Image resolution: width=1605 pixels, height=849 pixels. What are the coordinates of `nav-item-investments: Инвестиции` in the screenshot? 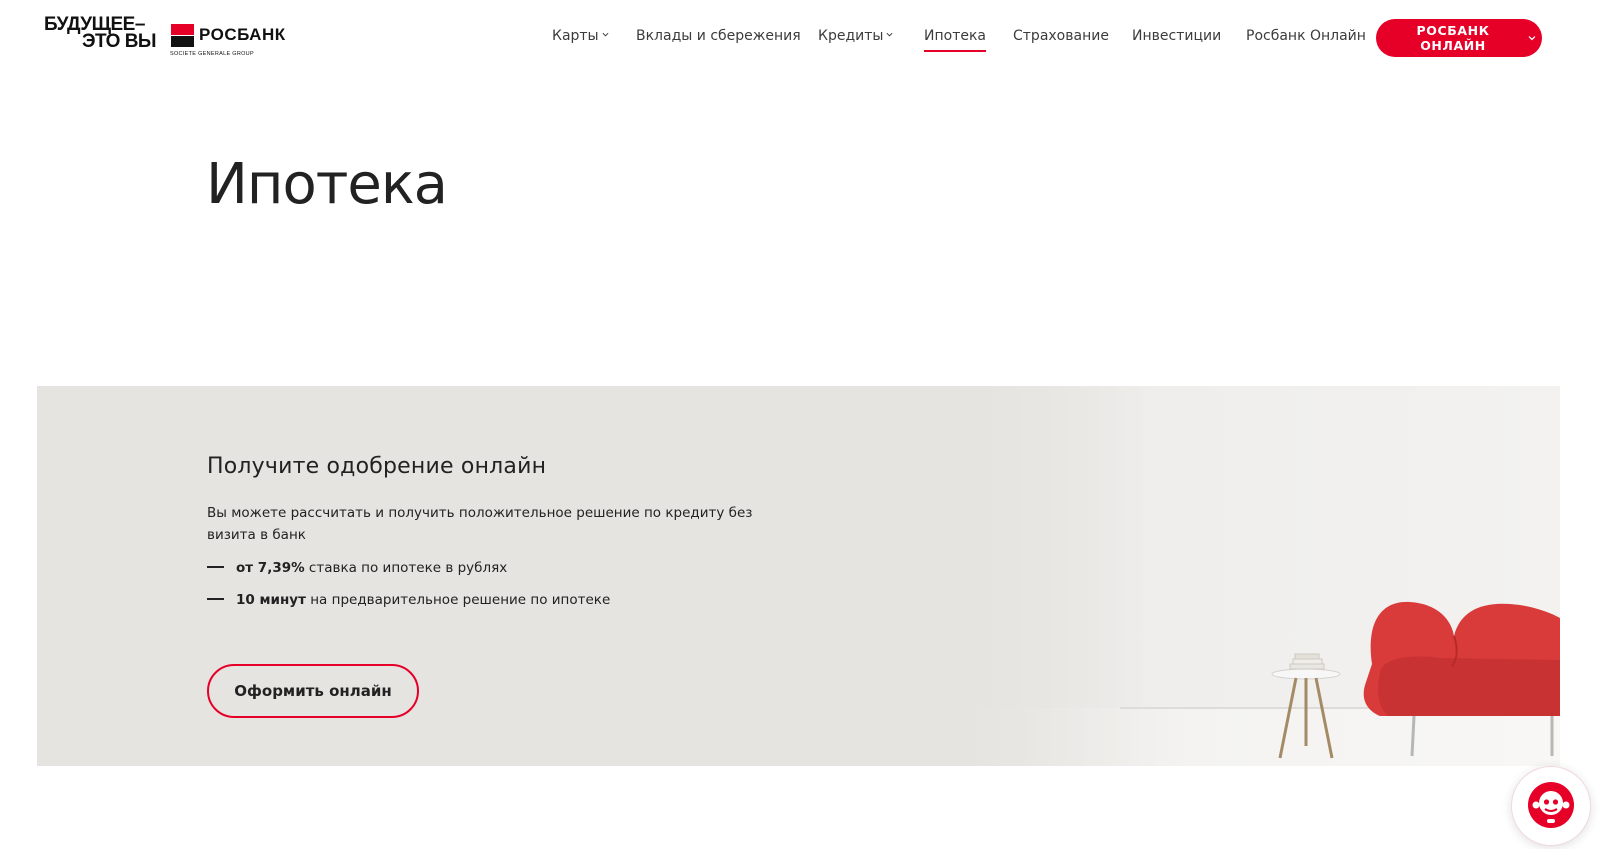 It's located at (1176, 36).